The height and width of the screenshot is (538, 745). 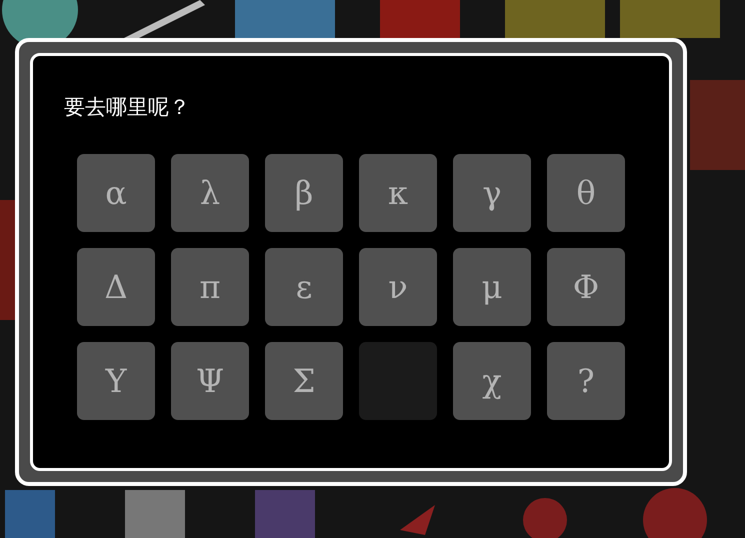 What do you see at coordinates (210, 193) in the screenshot?
I see `symbol-button: λ` at bounding box center [210, 193].